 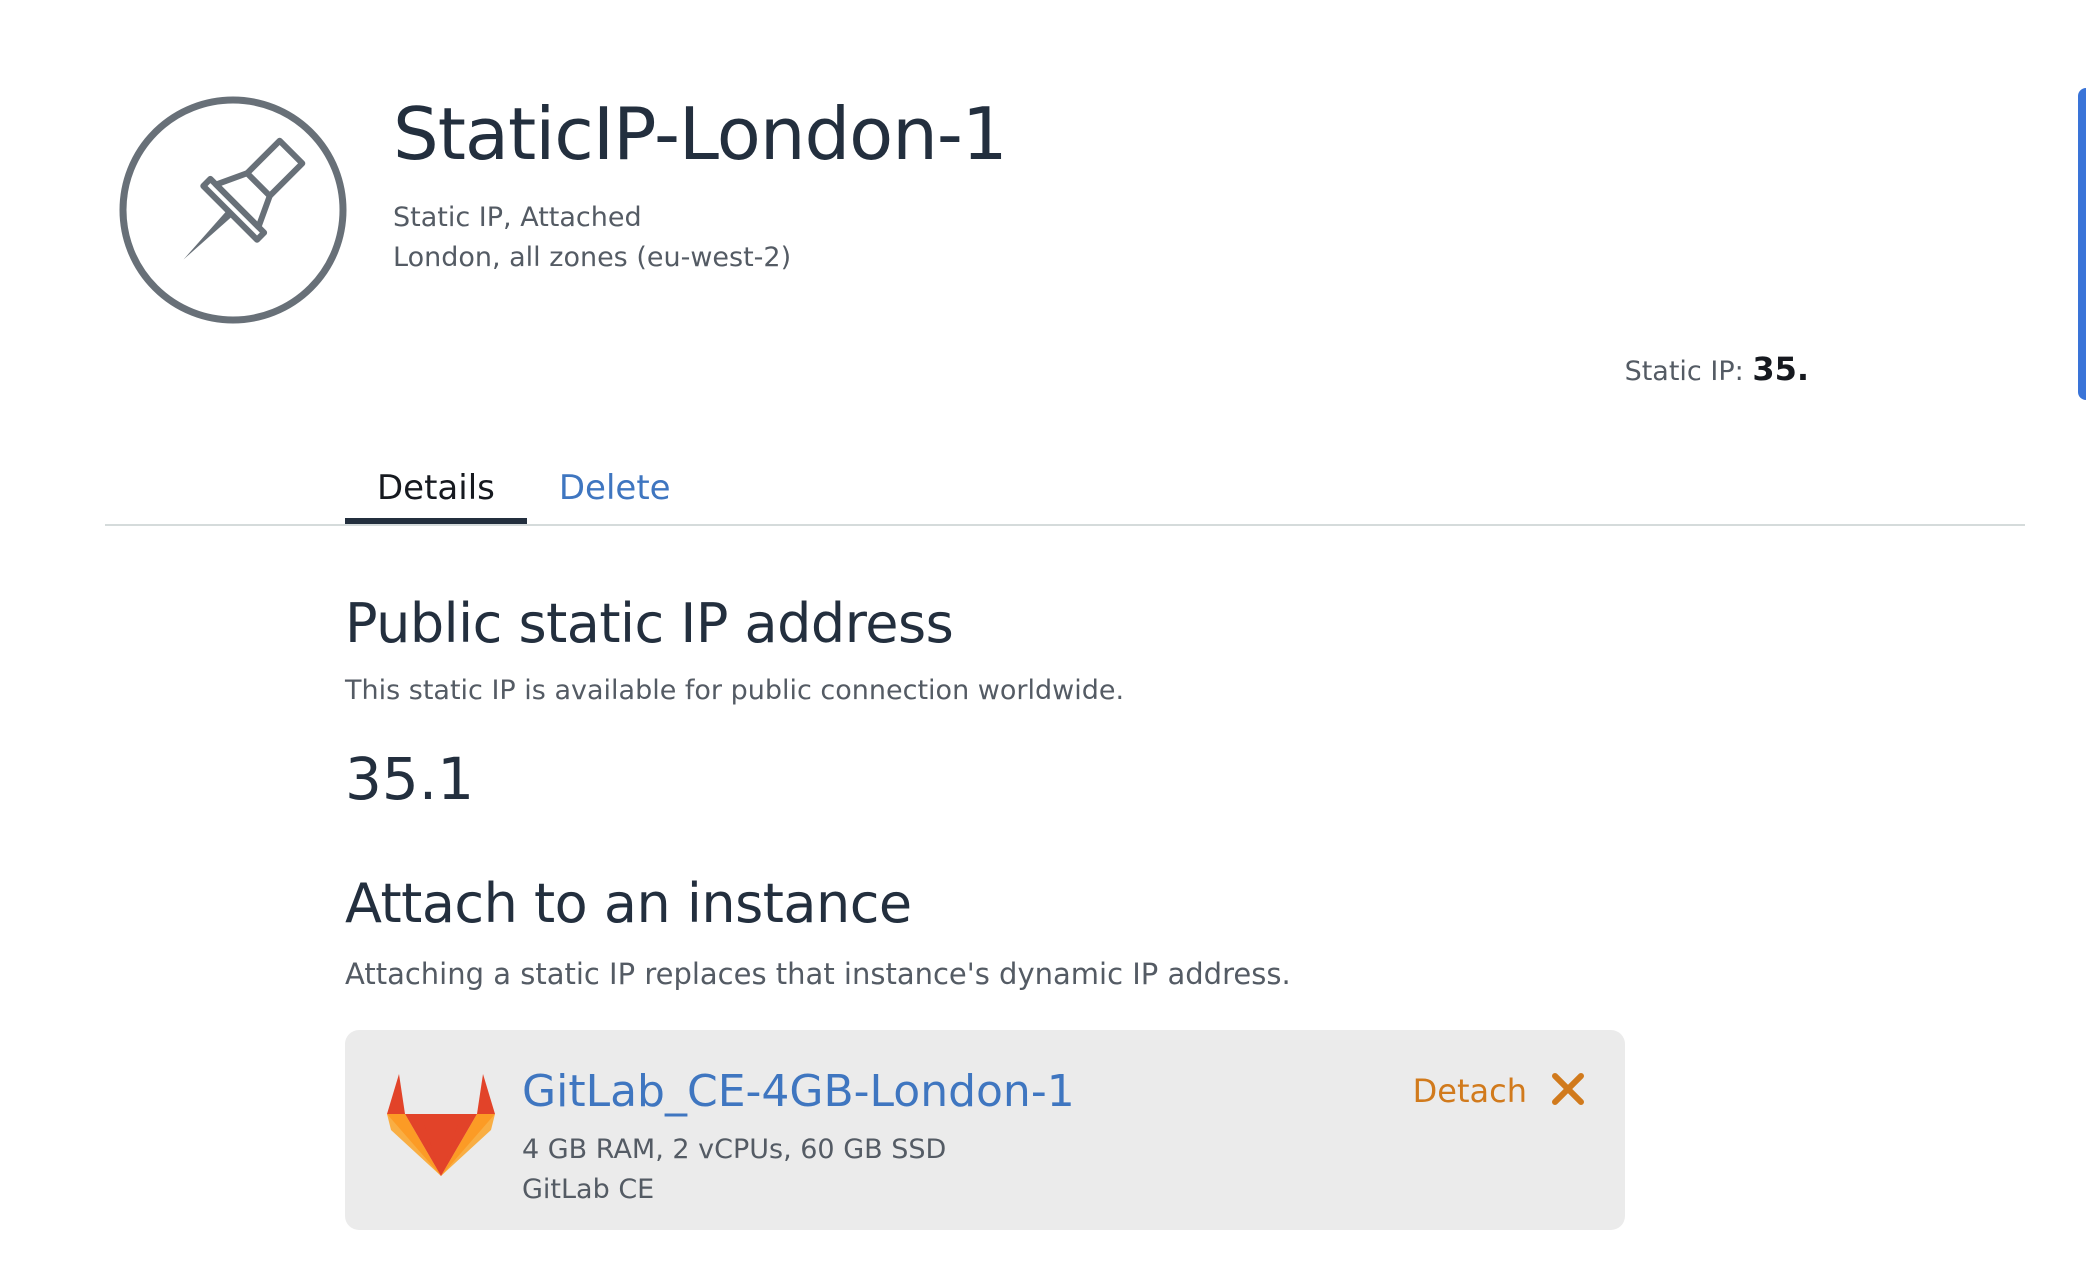 I want to click on instance-blueprint: GitLab CE, so click(x=588, y=1189).